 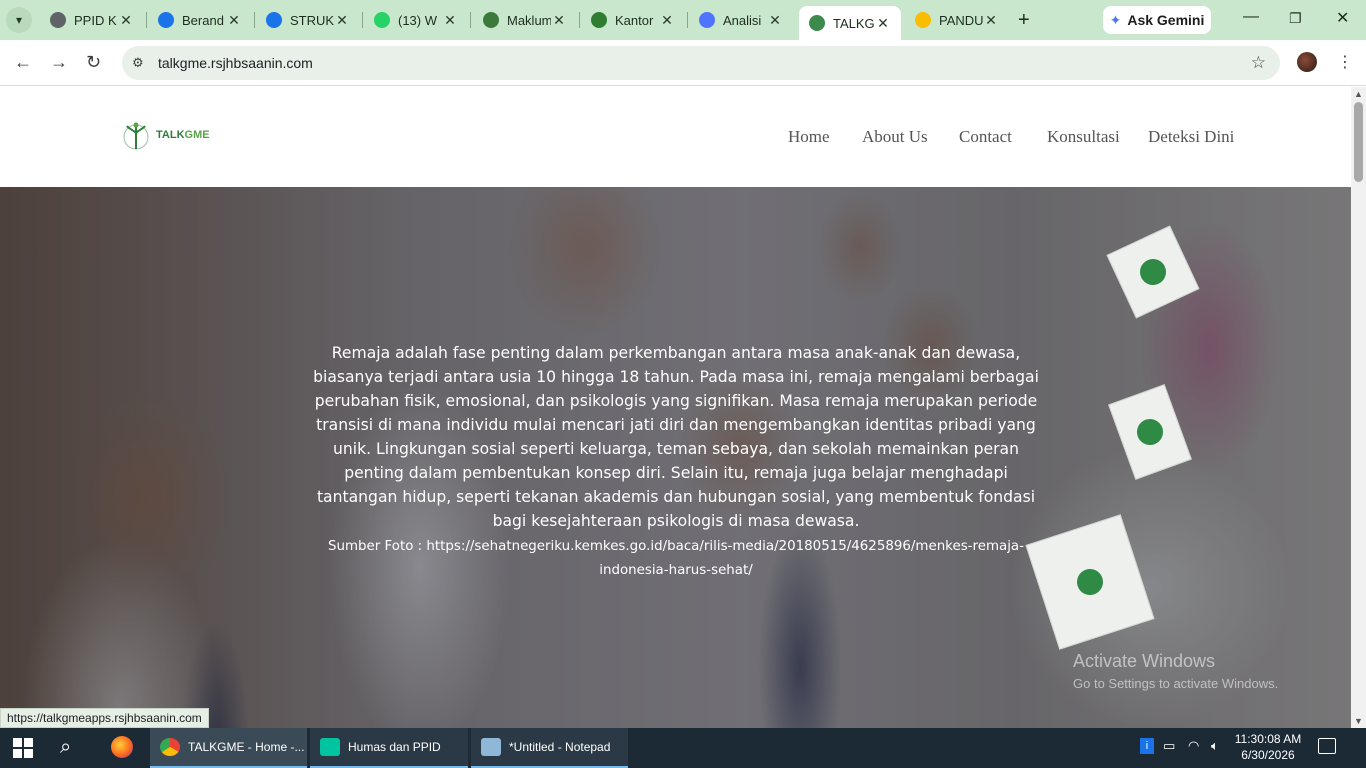 What do you see at coordinates (1024, 20) in the screenshot?
I see `new-tab-button: +` at bounding box center [1024, 20].